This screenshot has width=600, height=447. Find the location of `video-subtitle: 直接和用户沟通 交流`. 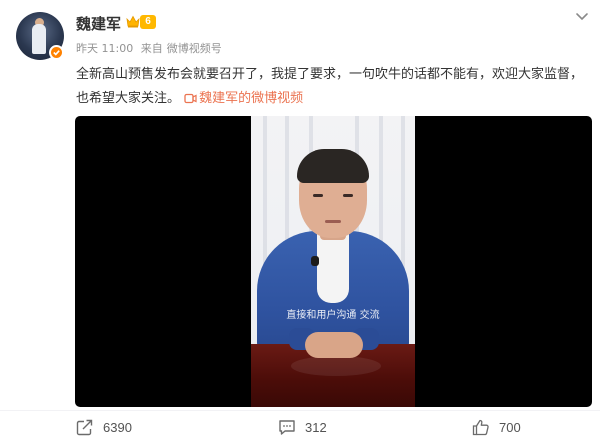

video-subtitle: 直接和用户沟通 交流 is located at coordinates (333, 315).